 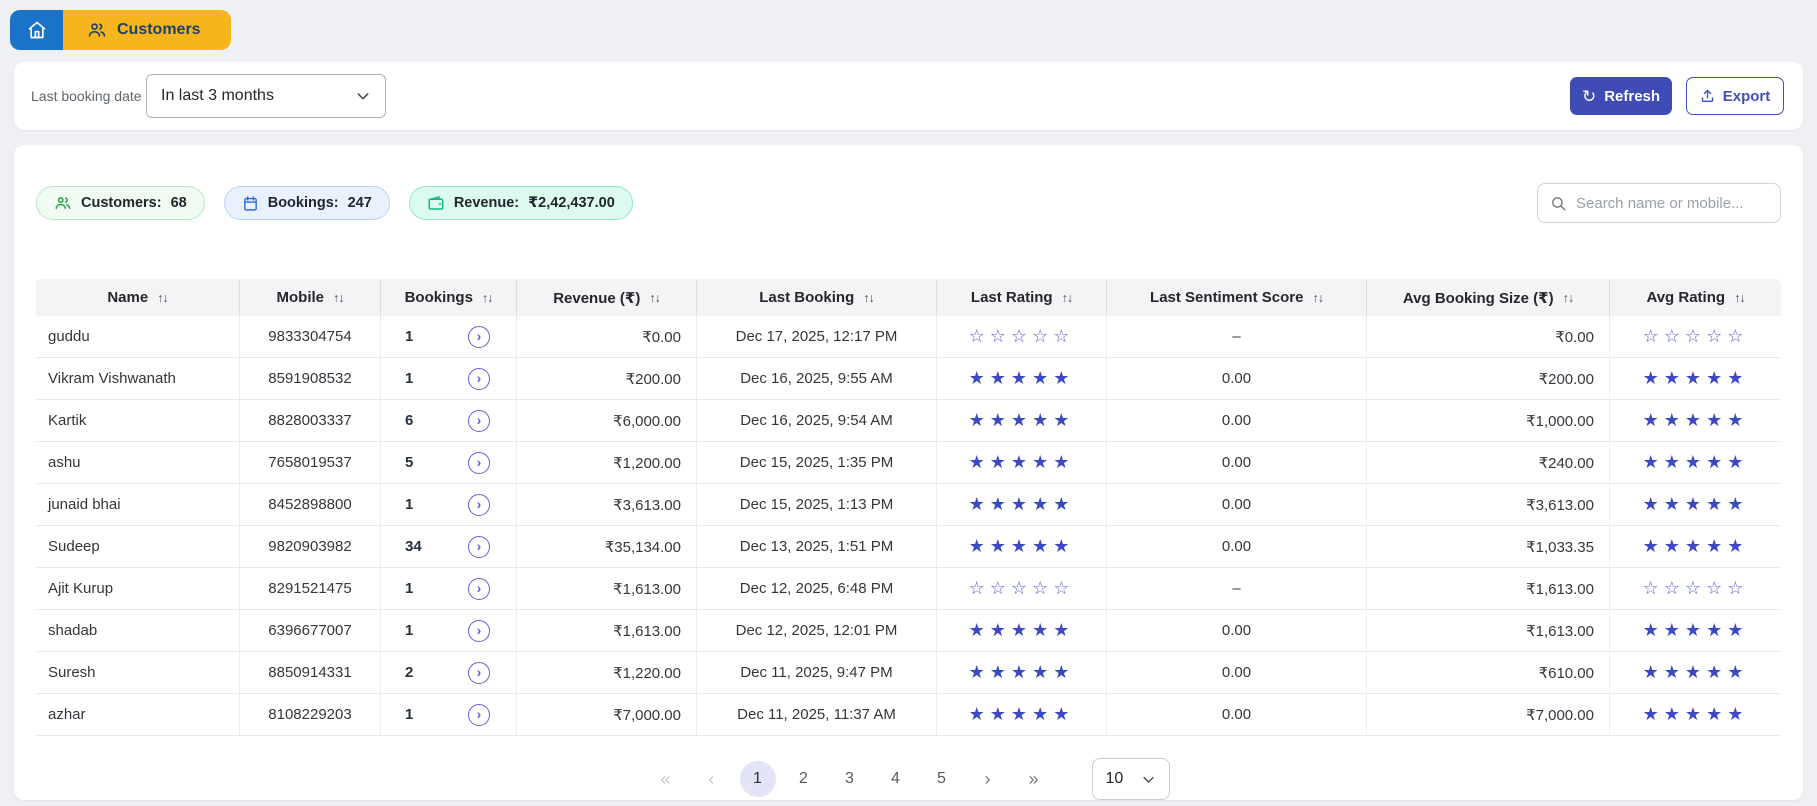 I want to click on select-value: In last 3 months, so click(x=217, y=95).